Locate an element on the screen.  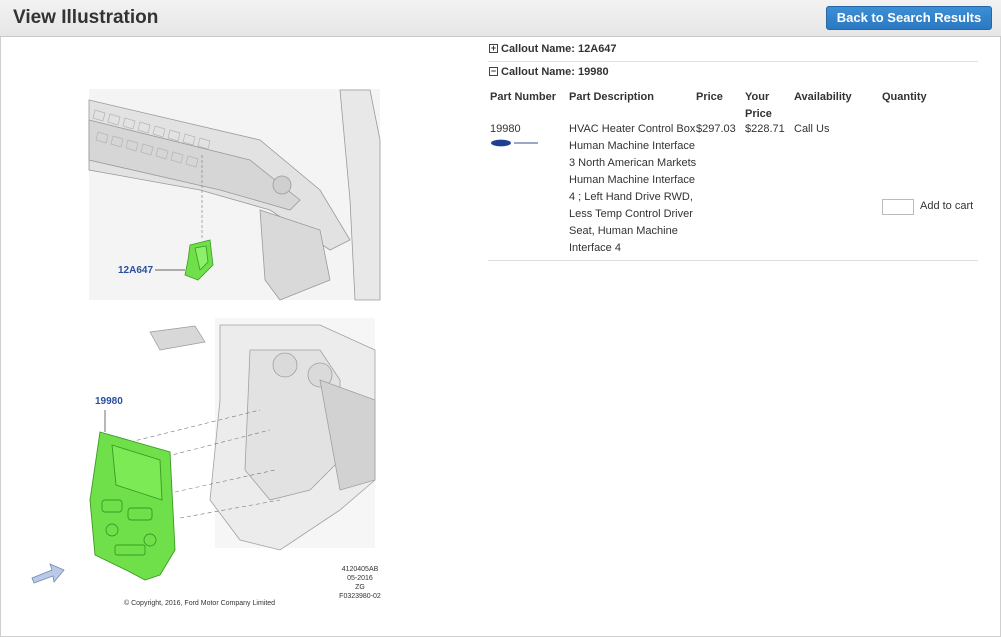
drawing-code-line: ZG is located at coordinates (360, 587).